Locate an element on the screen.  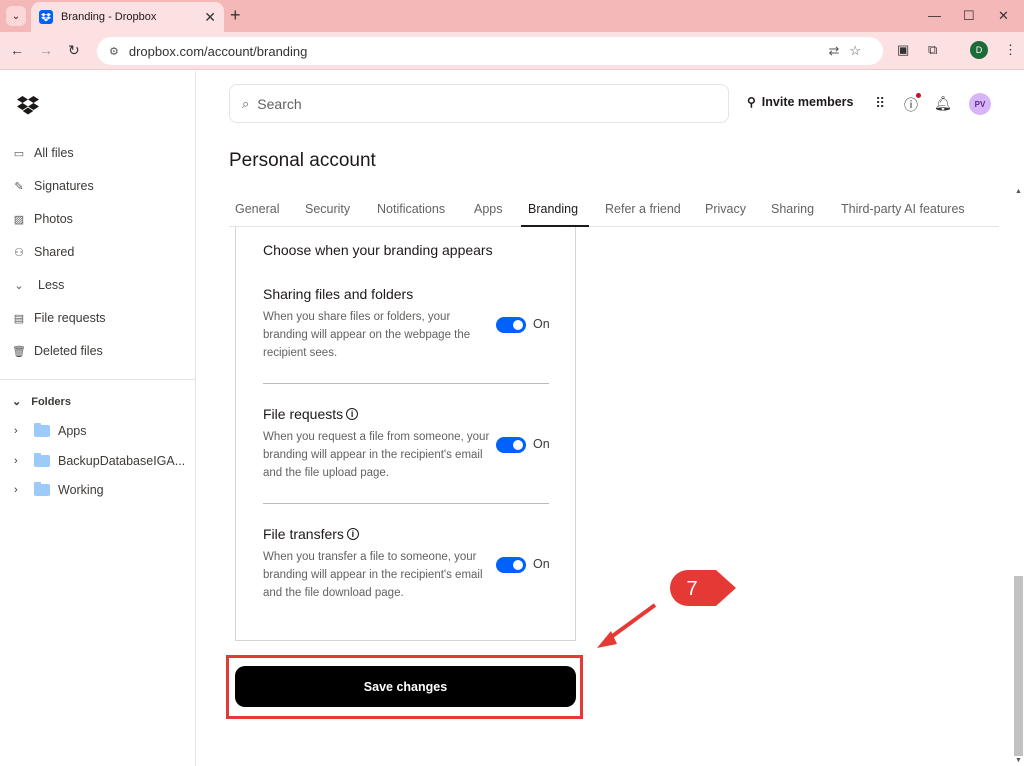
scroll-thumb is located at coordinates (1018, 666).